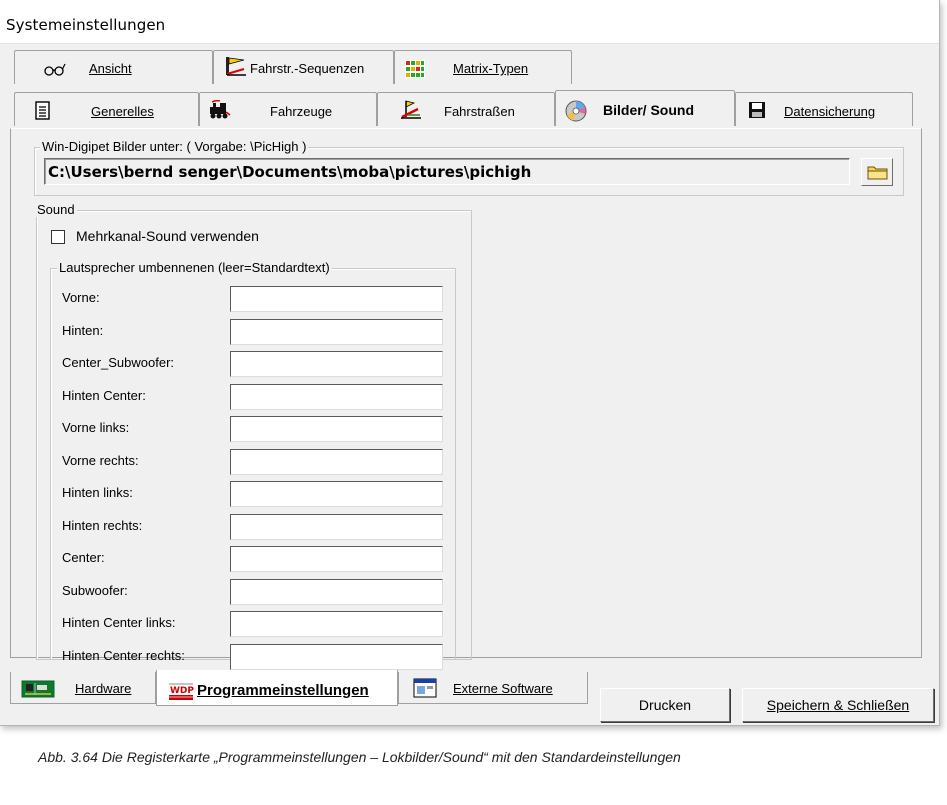 The width and height of the screenshot is (947, 805). I want to click on tab-externe-software: Externe Software, so click(493, 688).